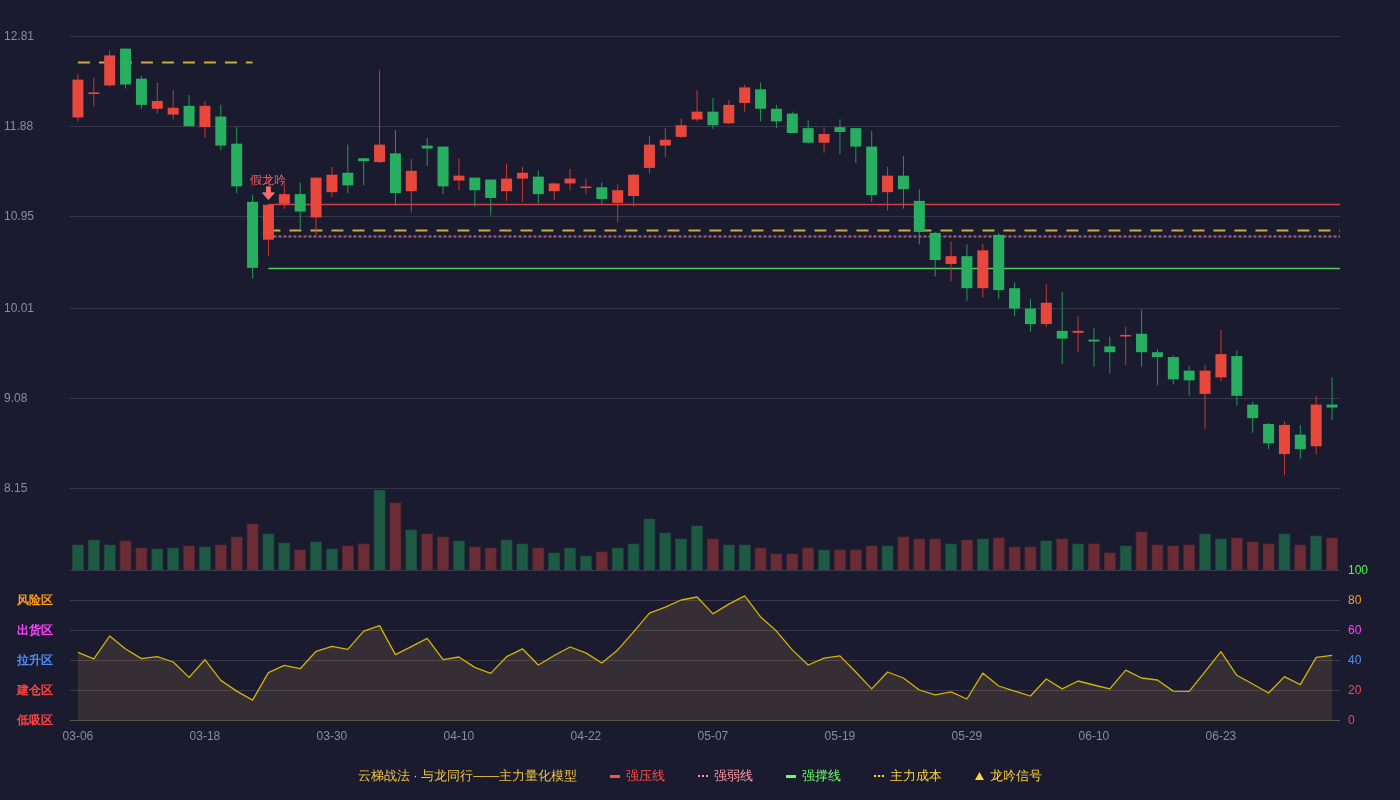 This screenshot has width=1400, height=800. What do you see at coordinates (19, 125) in the screenshot?
I see `axis-label: 11.88` at bounding box center [19, 125].